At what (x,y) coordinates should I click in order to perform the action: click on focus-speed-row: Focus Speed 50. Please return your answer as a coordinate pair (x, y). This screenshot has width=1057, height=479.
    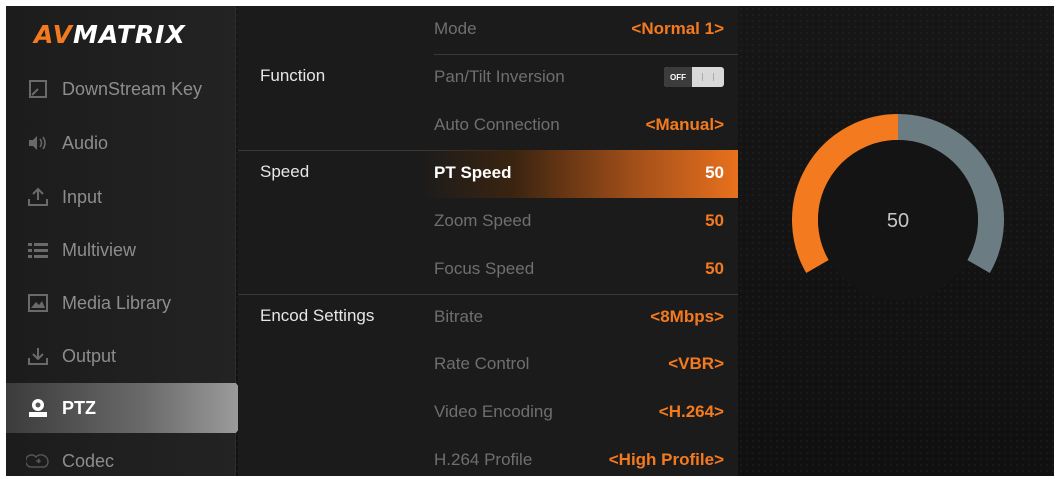
    Looking at the image, I should click on (488, 270).